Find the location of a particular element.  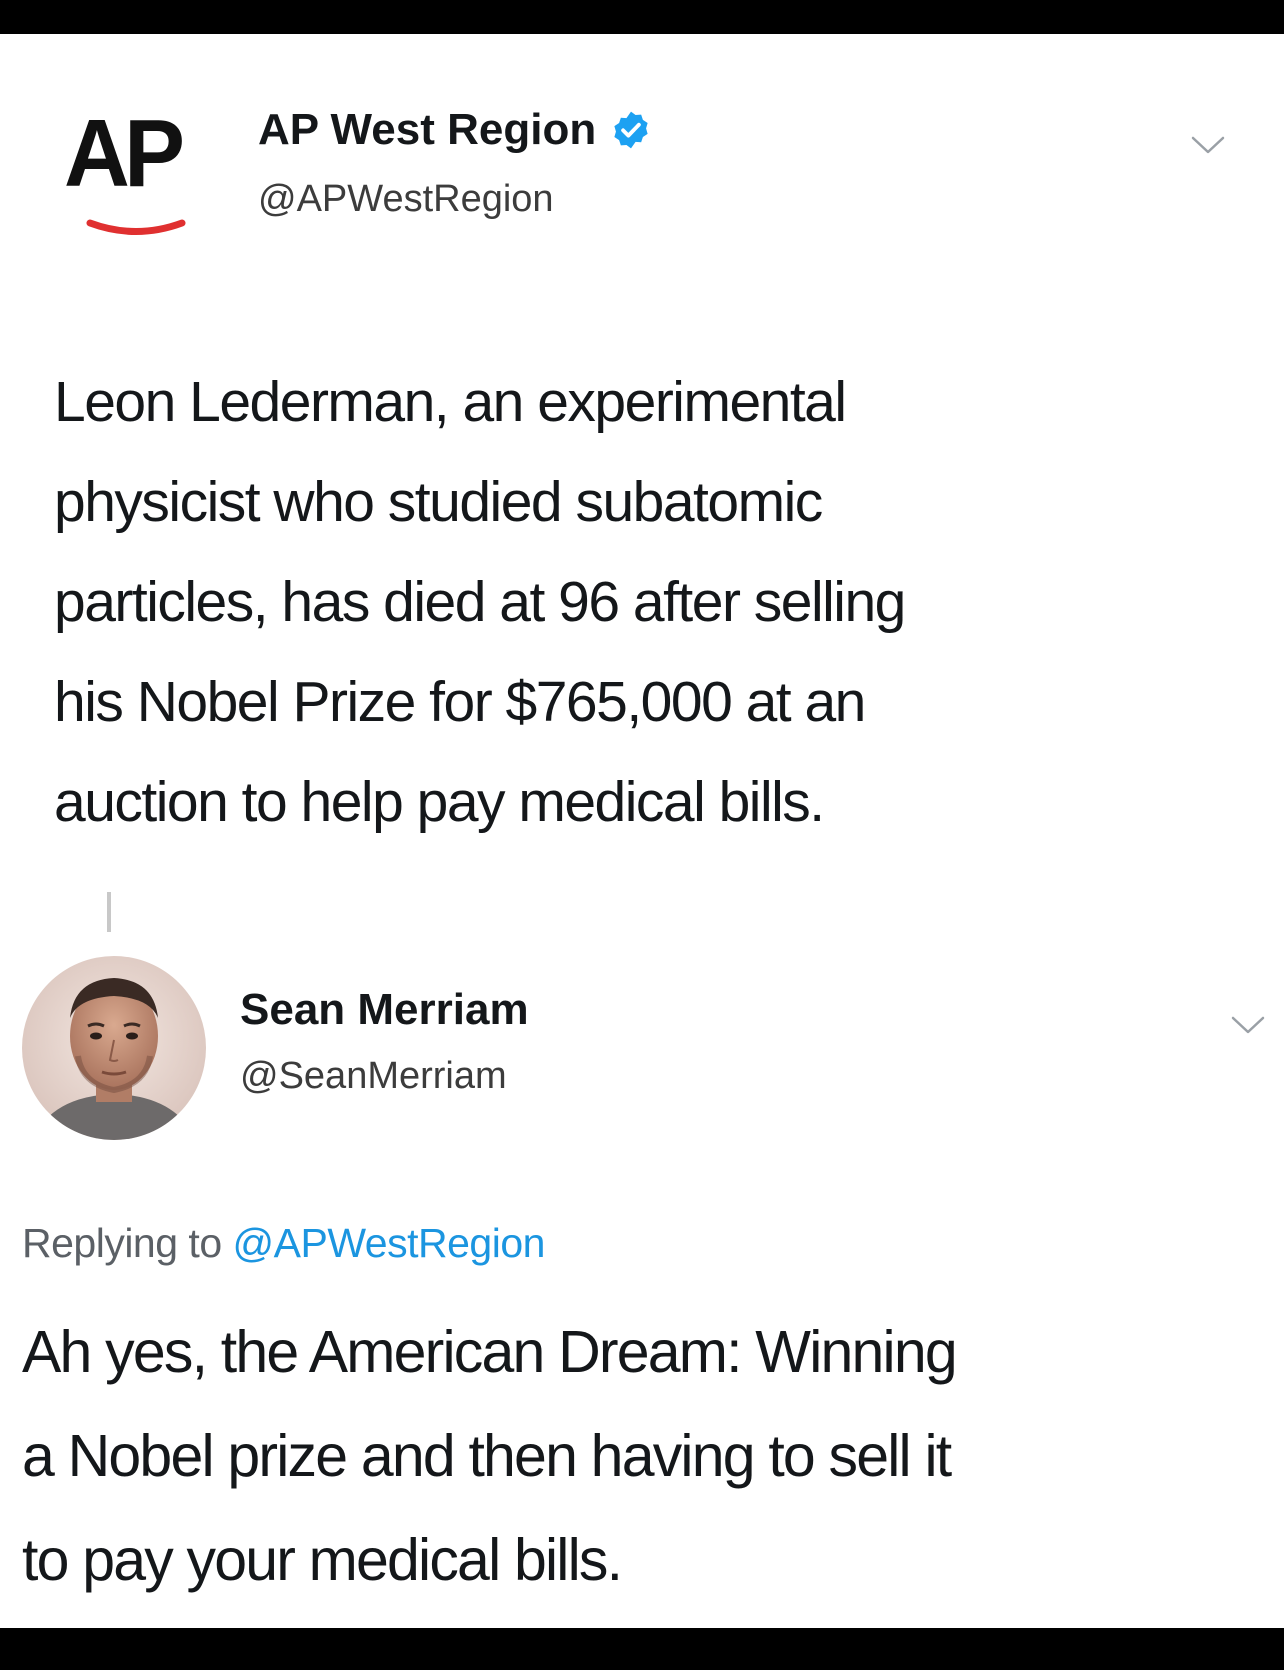

avatar-photo is located at coordinates (114, 1048).